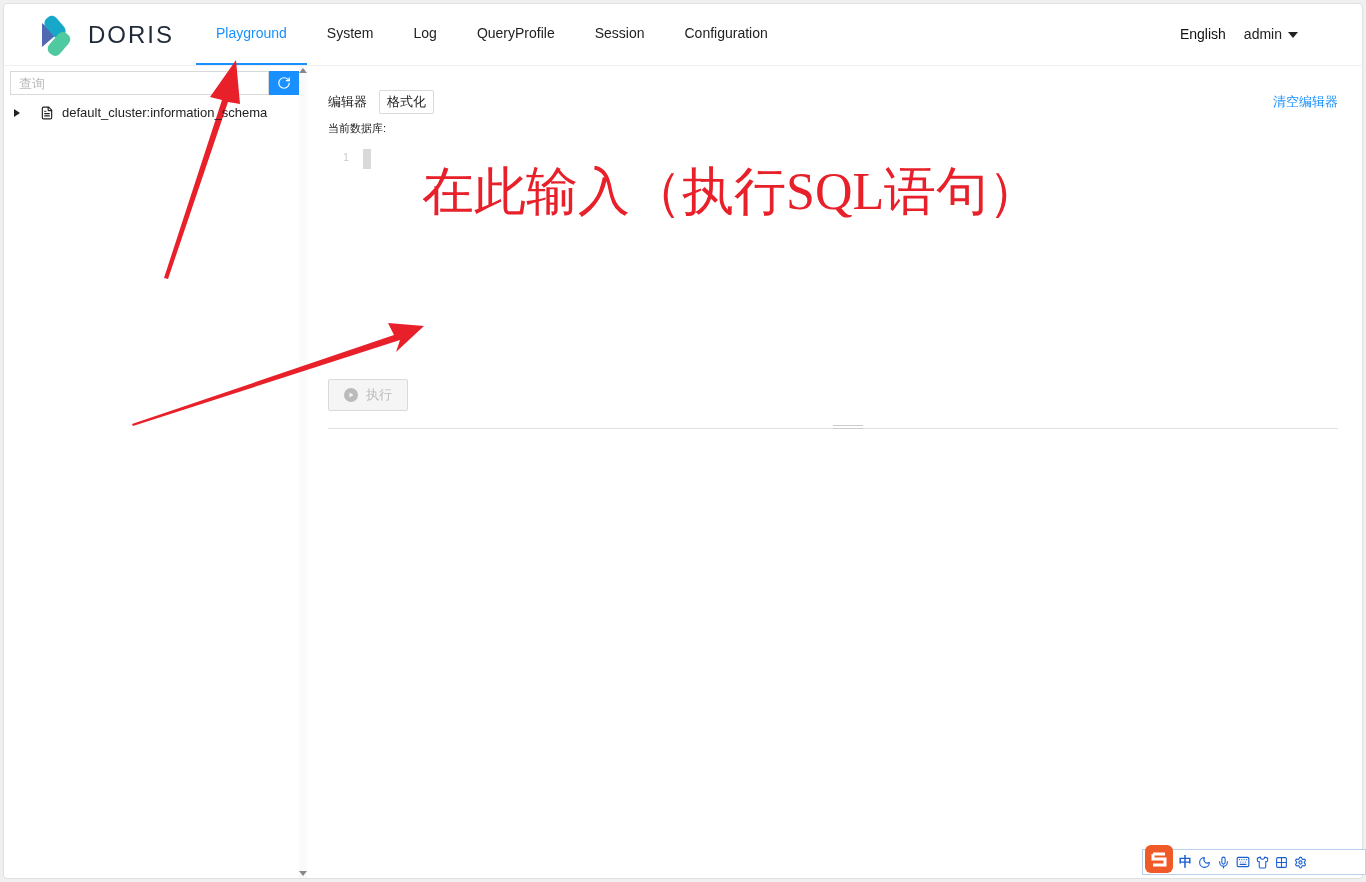 The height and width of the screenshot is (882, 1366). Describe the element at coordinates (303, 873) in the screenshot. I see `scroll-down-icon` at that location.